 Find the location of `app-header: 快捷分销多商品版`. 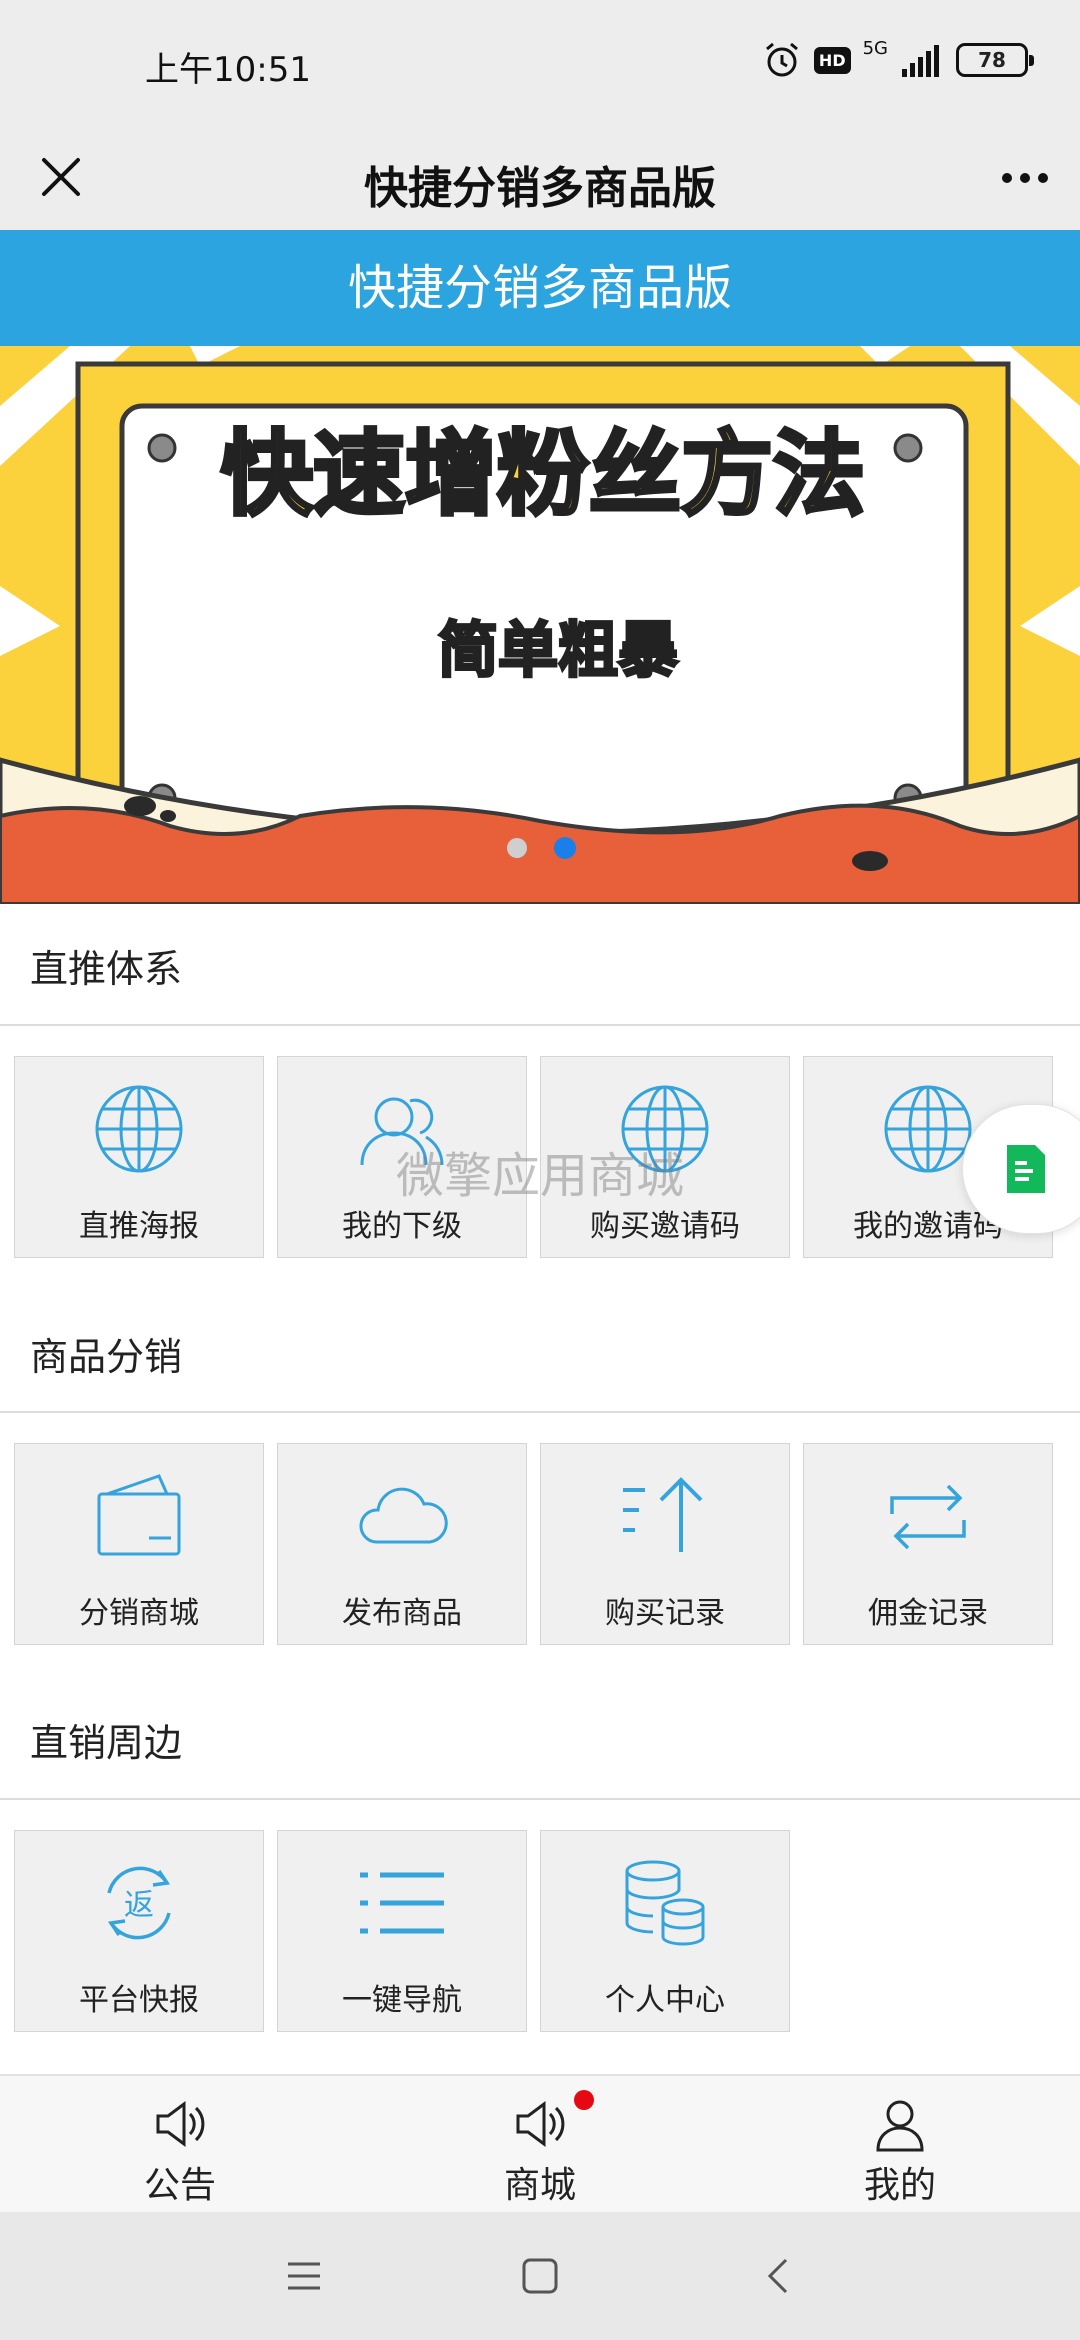

app-header: 快捷分销多商品版 is located at coordinates (540, 288).